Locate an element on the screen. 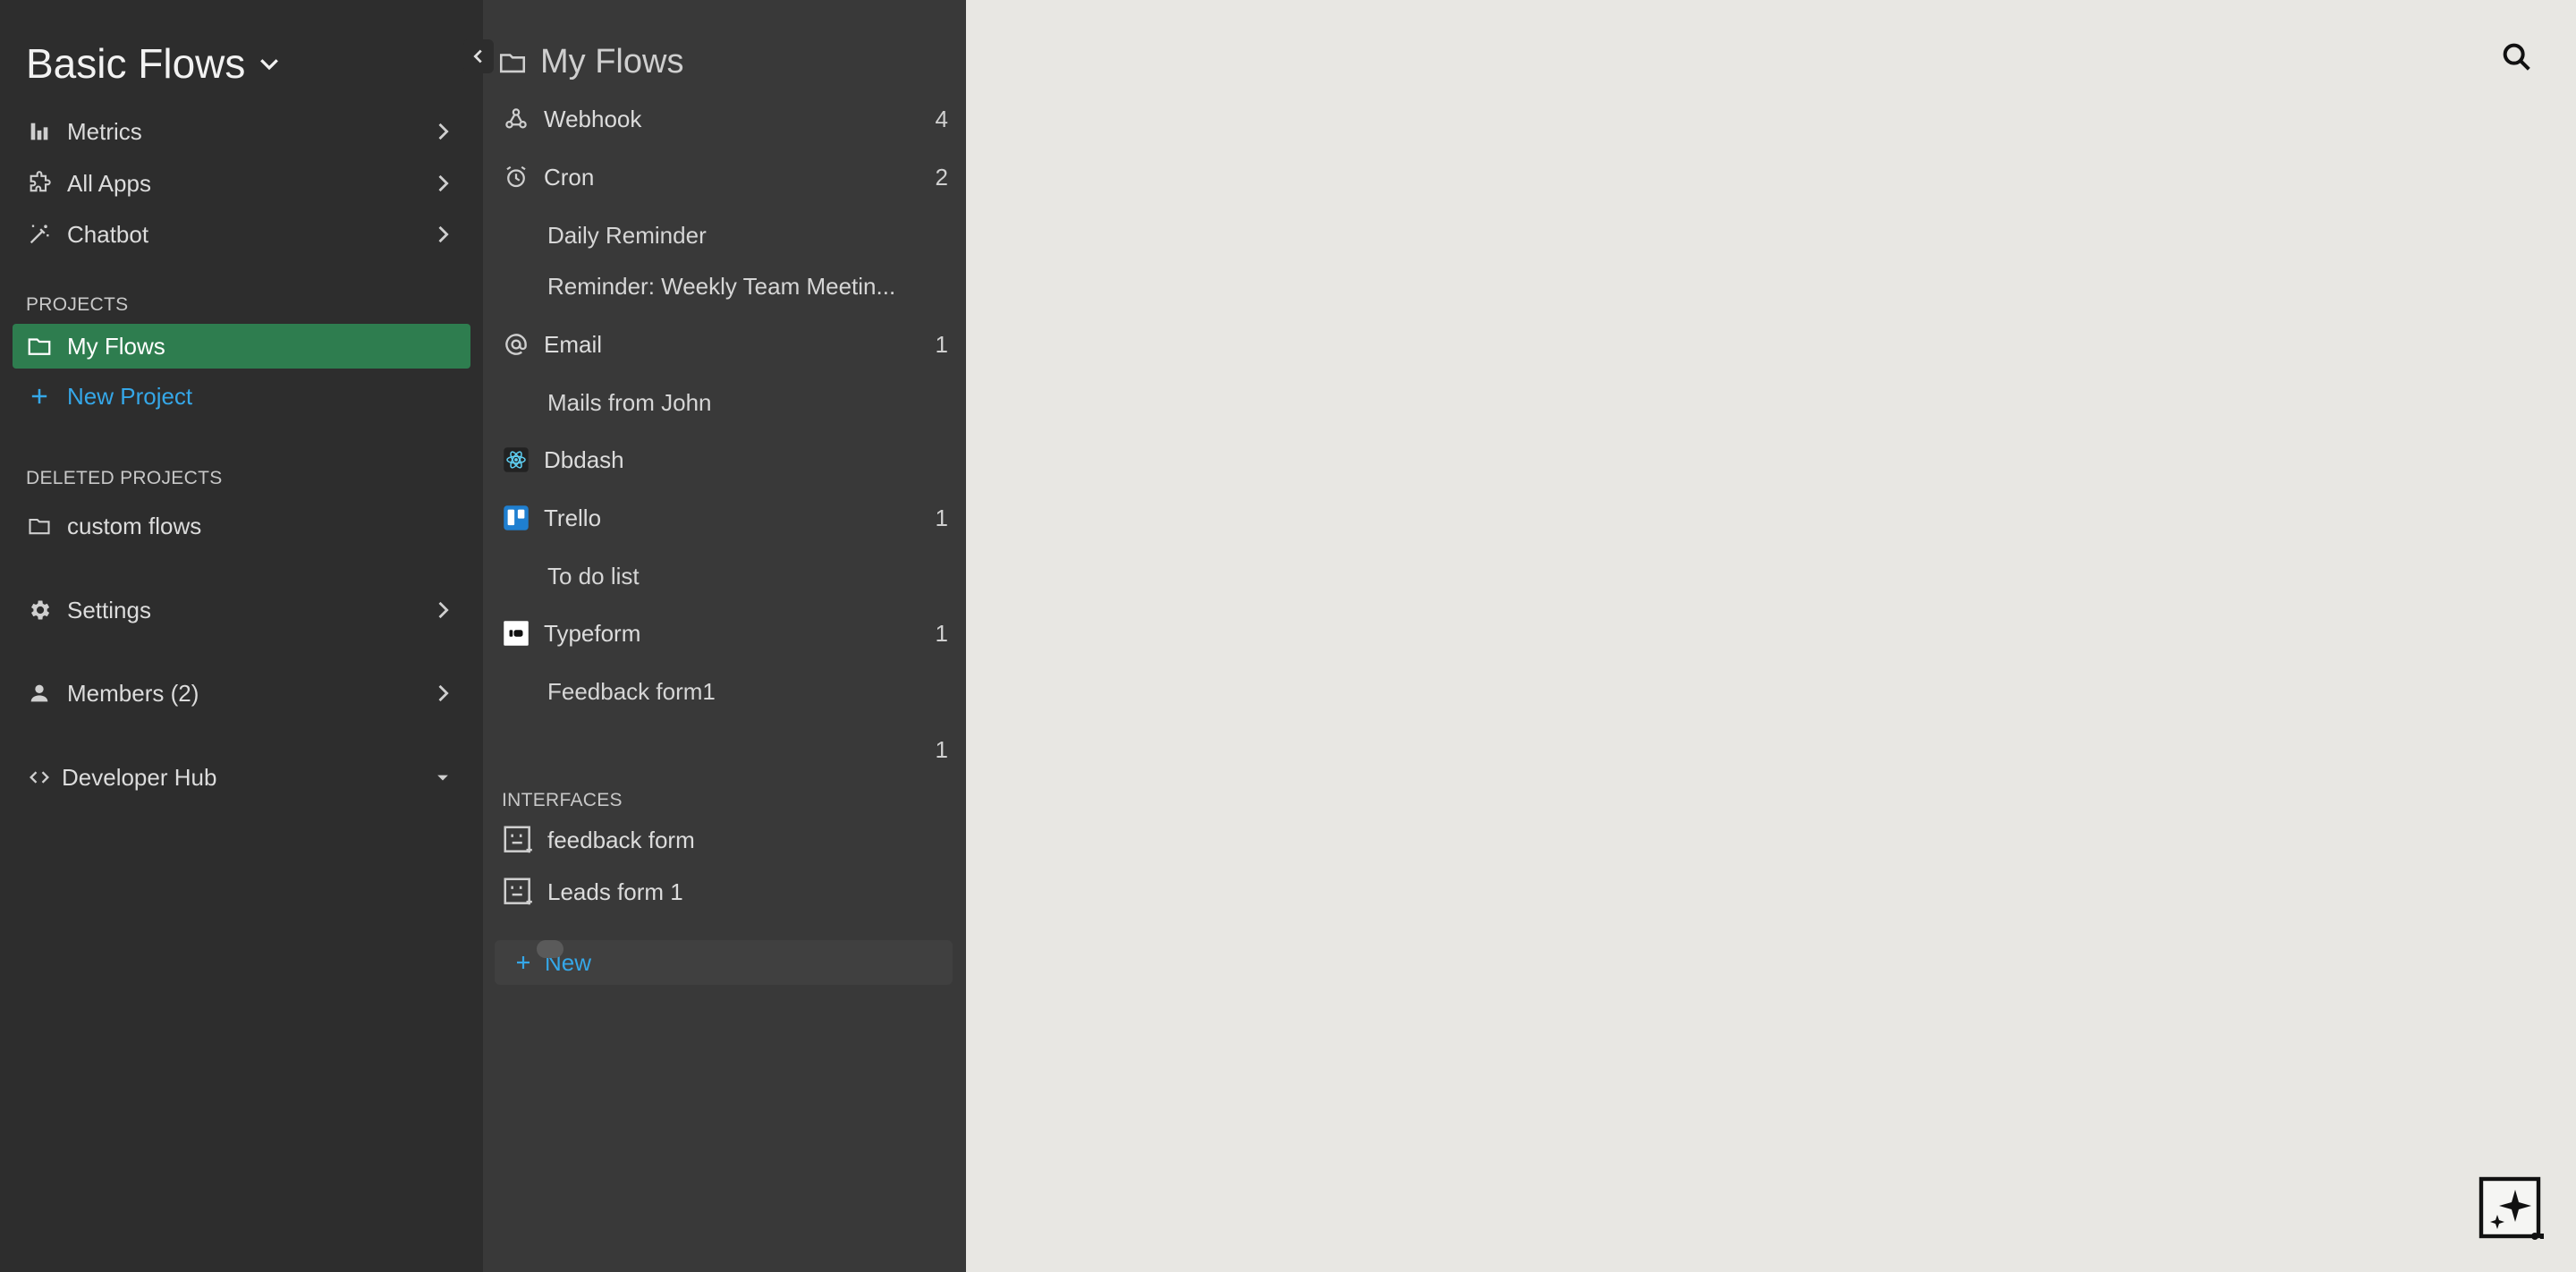 The width and height of the screenshot is (2576, 1272). at-sign-icon is located at coordinates (516, 344).